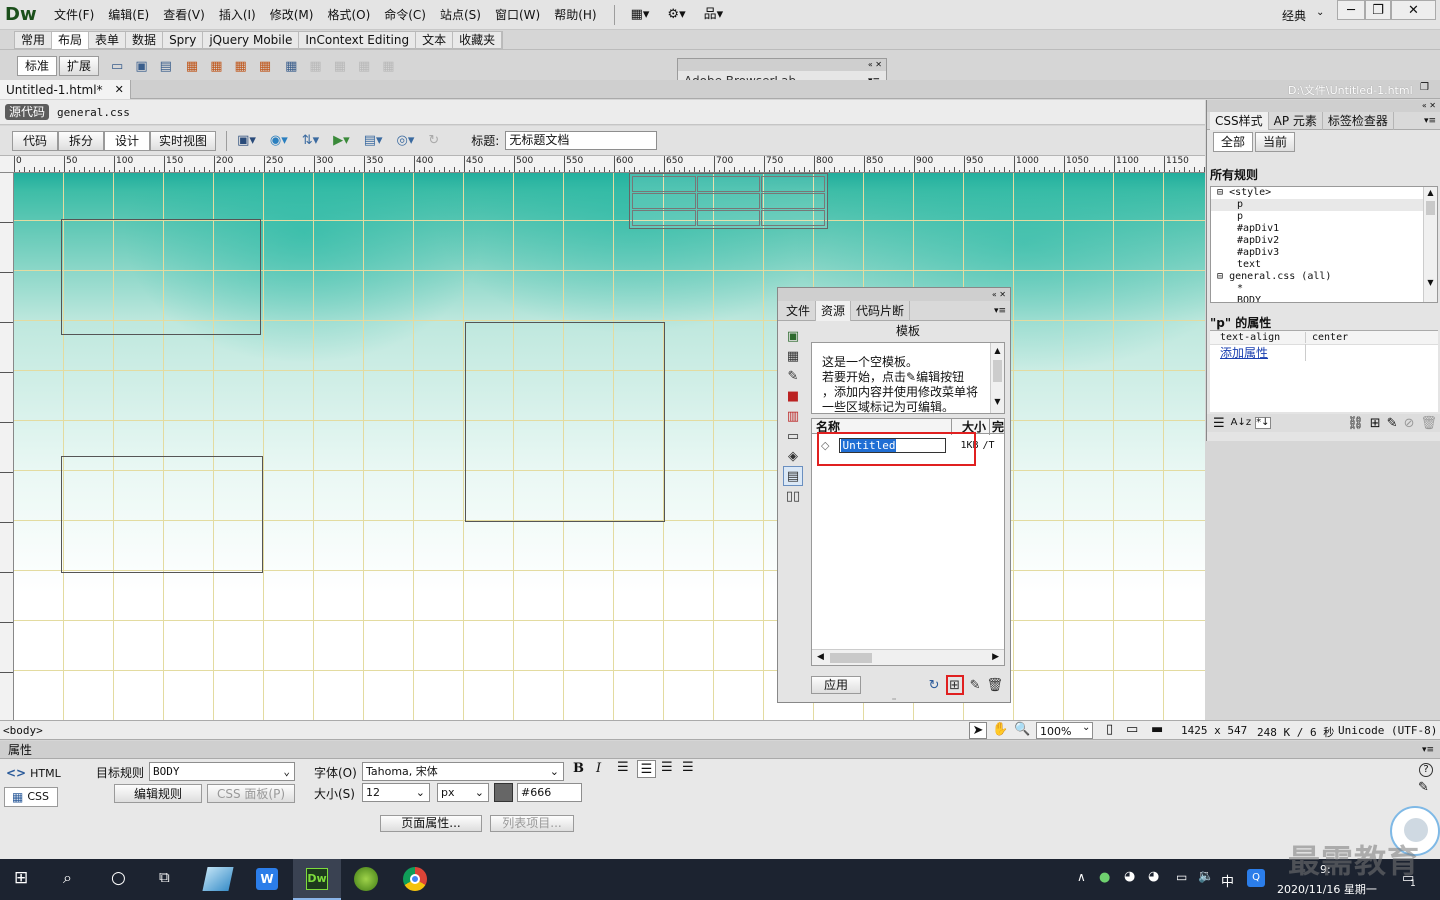 The height and width of the screenshot is (900, 1440). What do you see at coordinates (237, 14) in the screenshot?
I see `menu-insert: 插入(I)` at bounding box center [237, 14].